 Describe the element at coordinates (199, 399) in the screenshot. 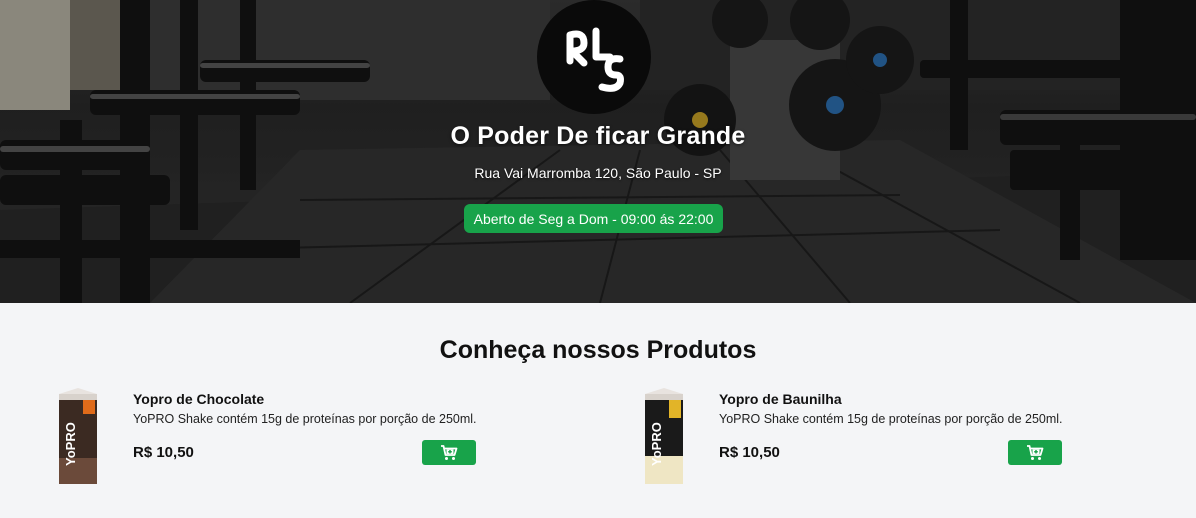

I see `product-name: Yopro de Chocolate` at that location.